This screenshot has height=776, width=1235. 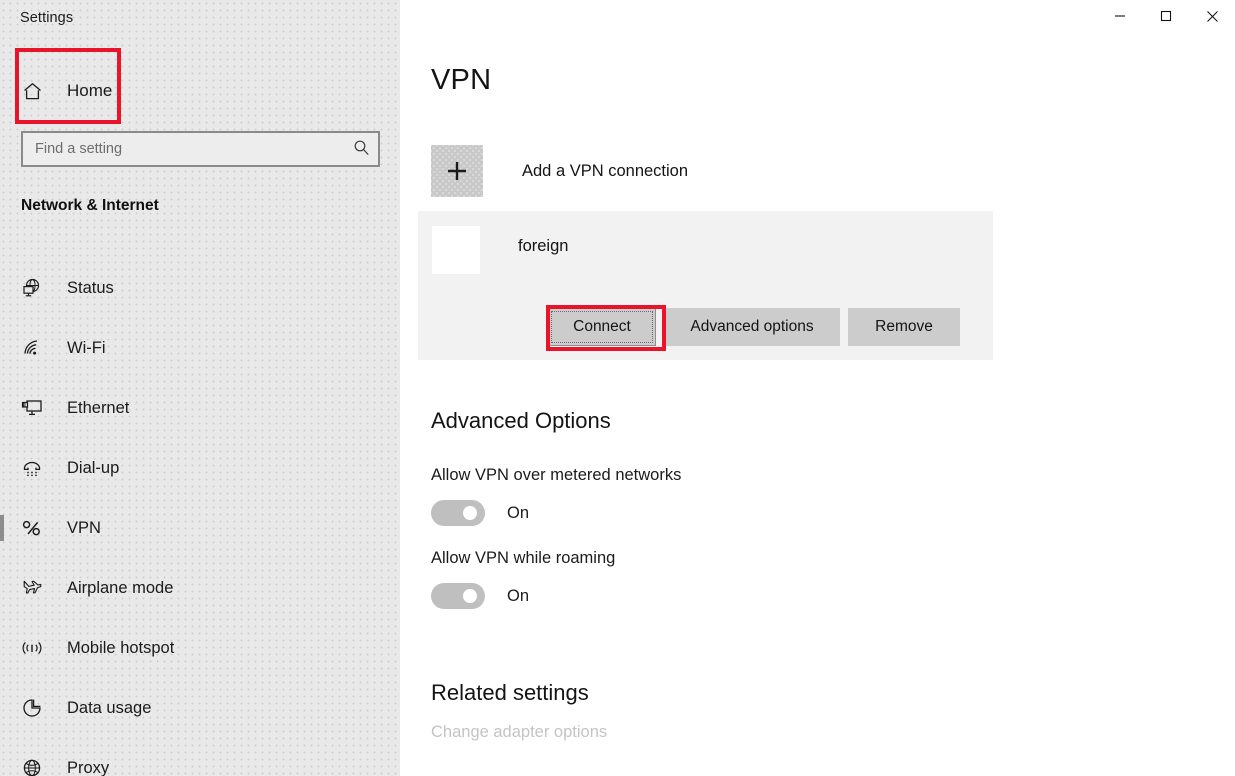 What do you see at coordinates (617, 20) in the screenshot?
I see `title-bar: Settings` at bounding box center [617, 20].